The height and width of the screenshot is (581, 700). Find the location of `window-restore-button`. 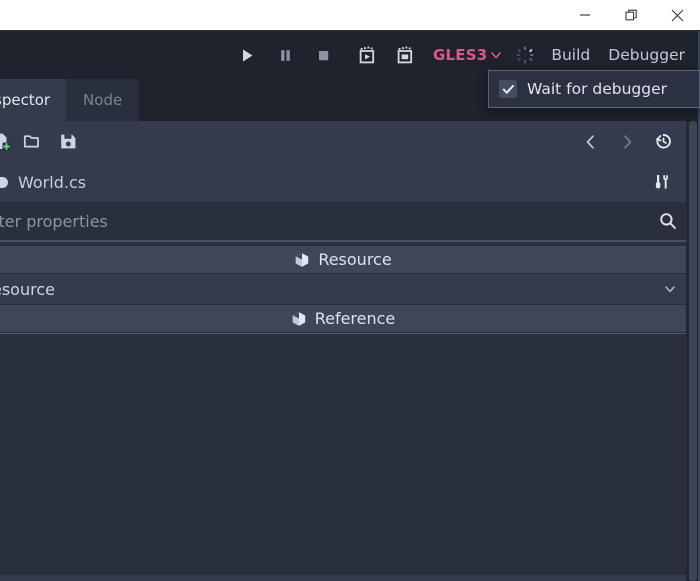

window-restore-button is located at coordinates (631, 15).